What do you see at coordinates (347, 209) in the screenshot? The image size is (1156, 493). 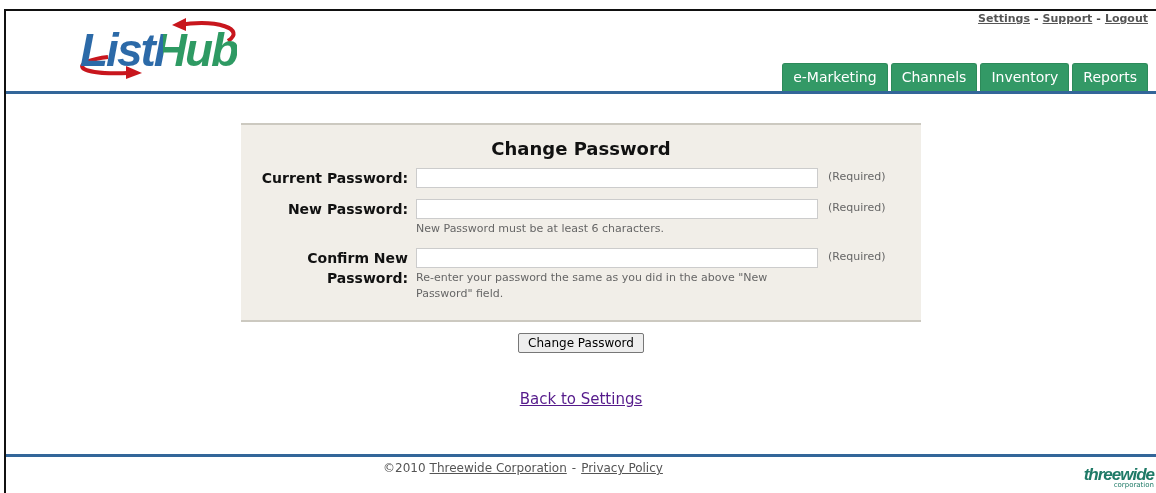 I see `field-label: New Password:` at bounding box center [347, 209].